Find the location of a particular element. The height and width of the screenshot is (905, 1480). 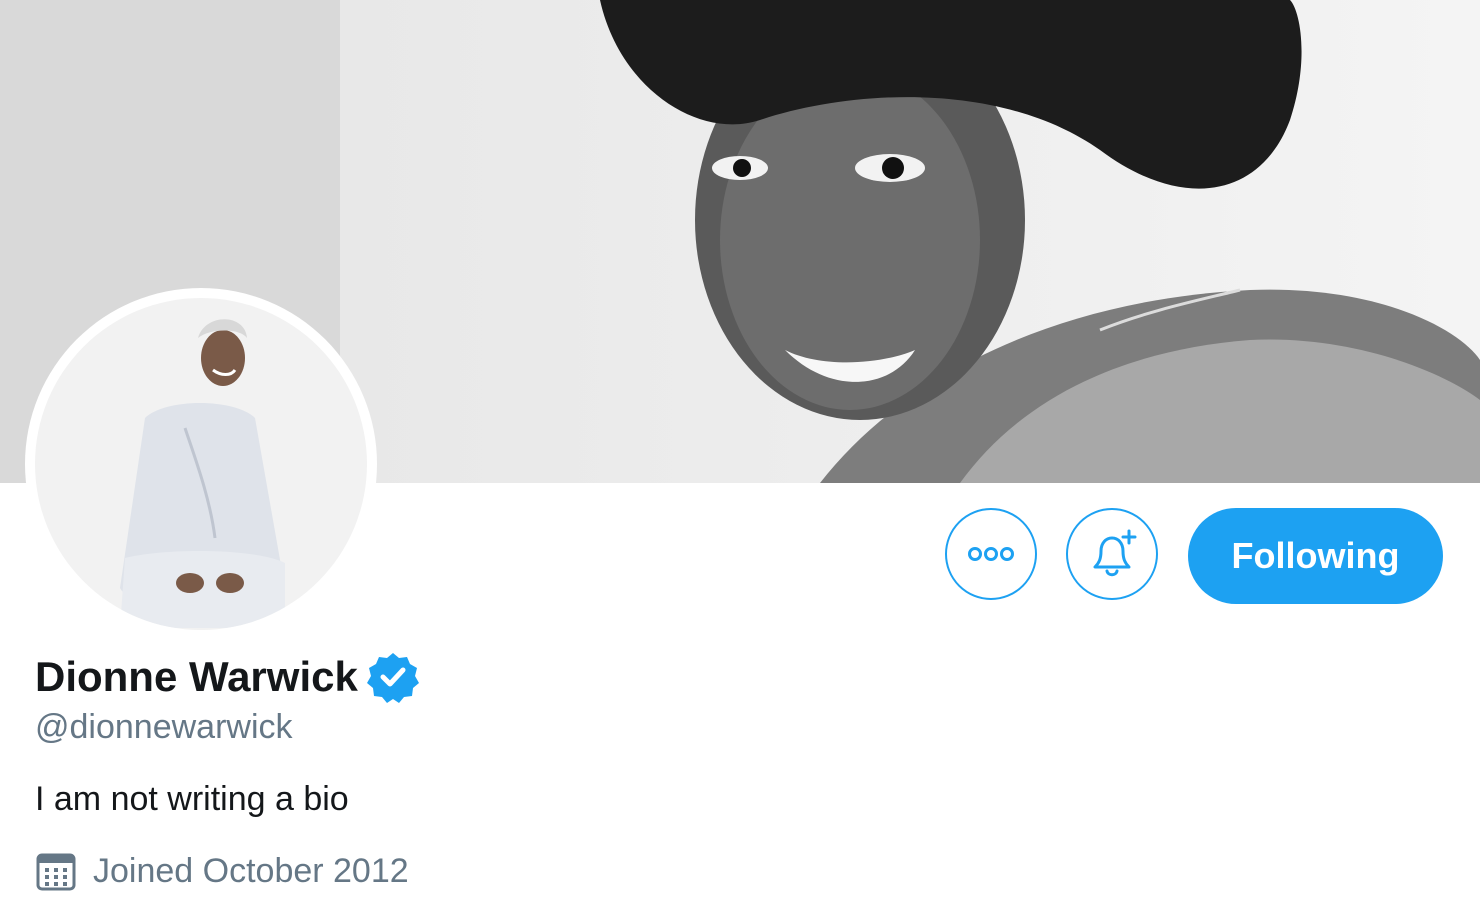

joined-date: Joined October 2012 is located at coordinates (251, 870).